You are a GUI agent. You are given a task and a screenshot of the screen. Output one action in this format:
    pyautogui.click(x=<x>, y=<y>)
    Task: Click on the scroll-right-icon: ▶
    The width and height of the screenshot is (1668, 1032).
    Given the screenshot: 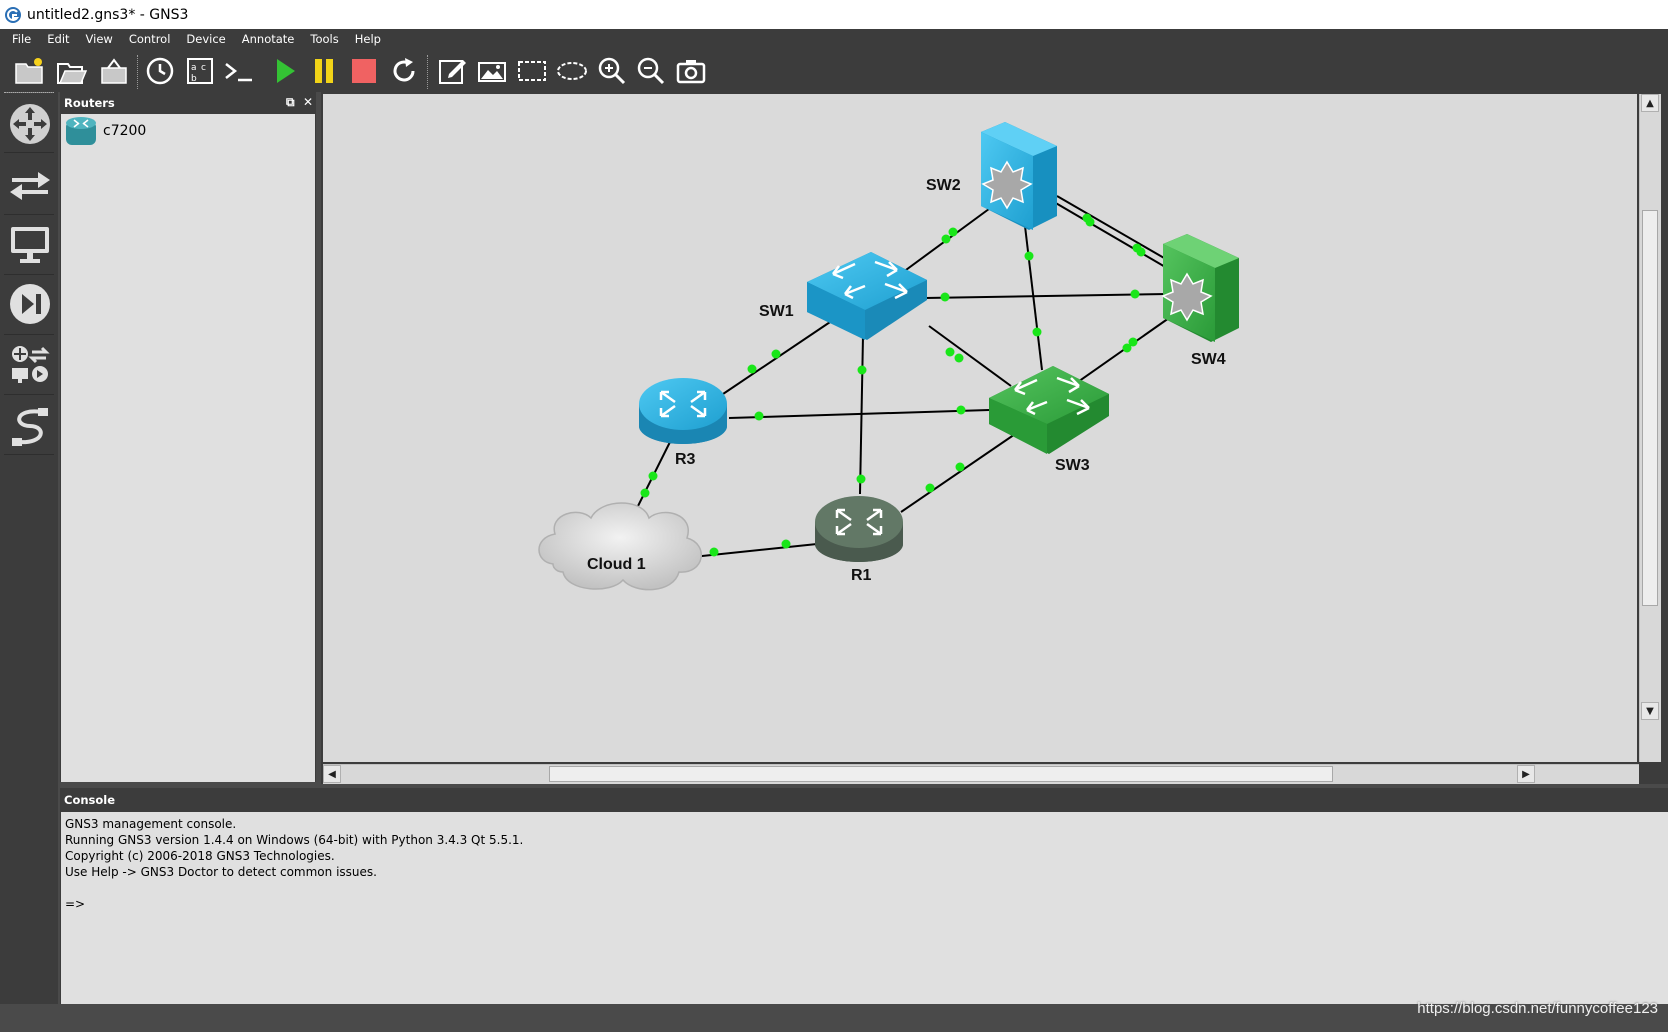 What is the action you would take?
    pyautogui.click(x=1526, y=774)
    